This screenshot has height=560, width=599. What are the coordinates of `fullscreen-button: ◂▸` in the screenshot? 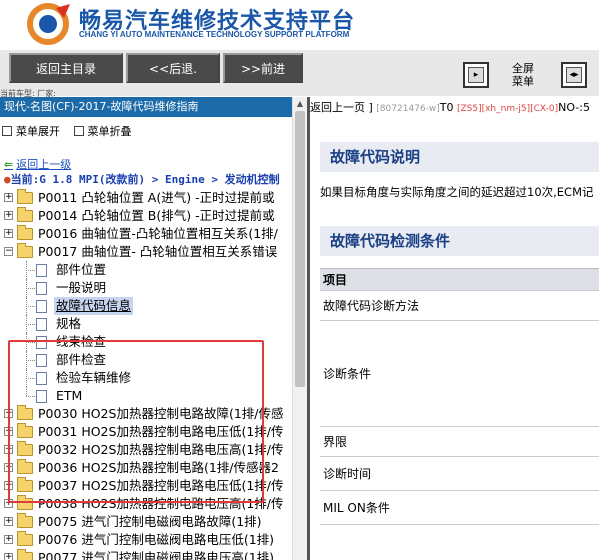 It's located at (574, 75).